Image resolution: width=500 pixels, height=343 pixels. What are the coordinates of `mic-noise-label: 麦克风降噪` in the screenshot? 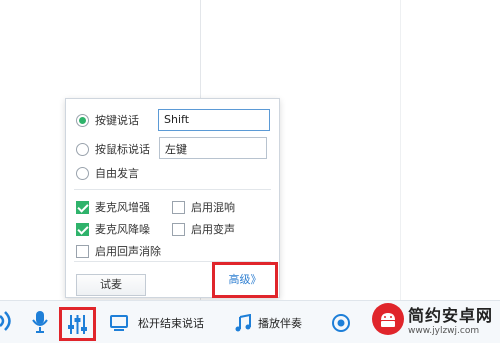 It's located at (122, 229).